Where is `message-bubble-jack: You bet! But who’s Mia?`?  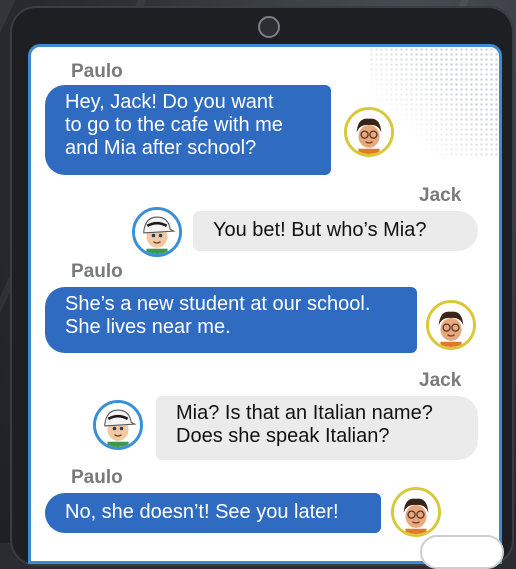
message-bubble-jack: You bet! But who’s Mia? is located at coordinates (335, 231).